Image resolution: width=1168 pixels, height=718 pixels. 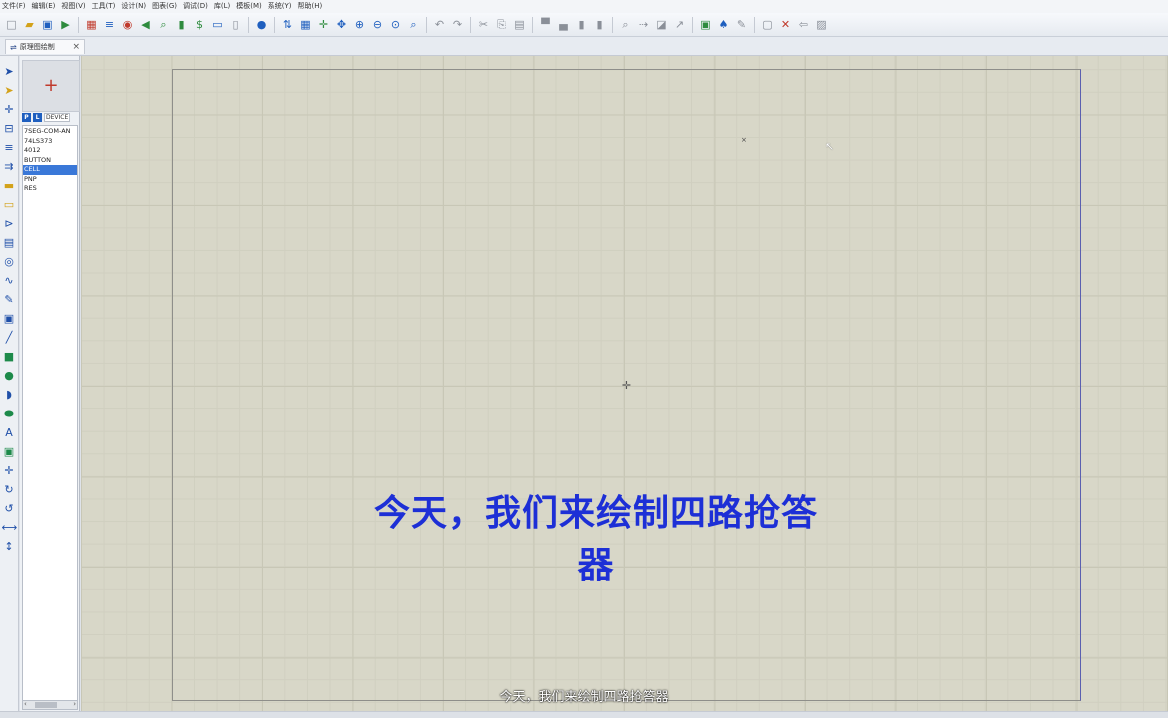 What do you see at coordinates (14, 6) in the screenshot?
I see `menu-item: 文件(F)` at bounding box center [14, 6].